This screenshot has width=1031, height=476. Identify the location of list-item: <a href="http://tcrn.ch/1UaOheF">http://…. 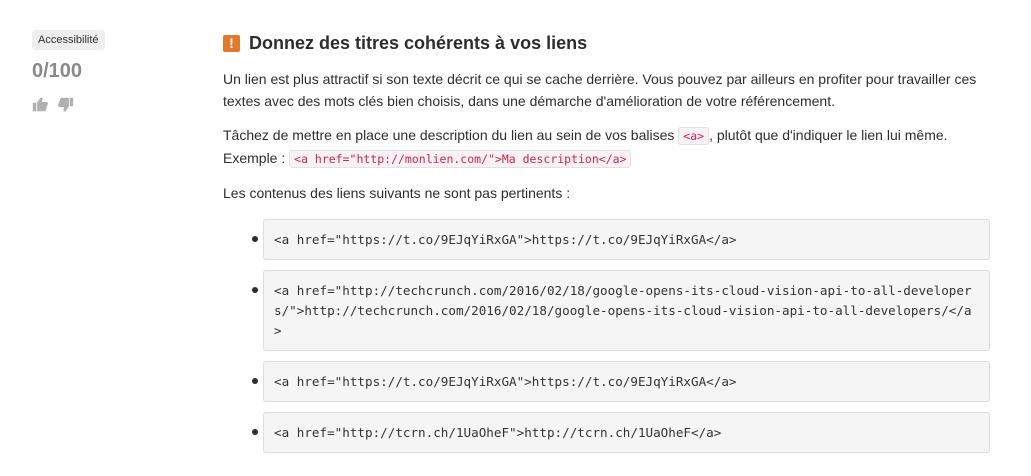
(608, 432).